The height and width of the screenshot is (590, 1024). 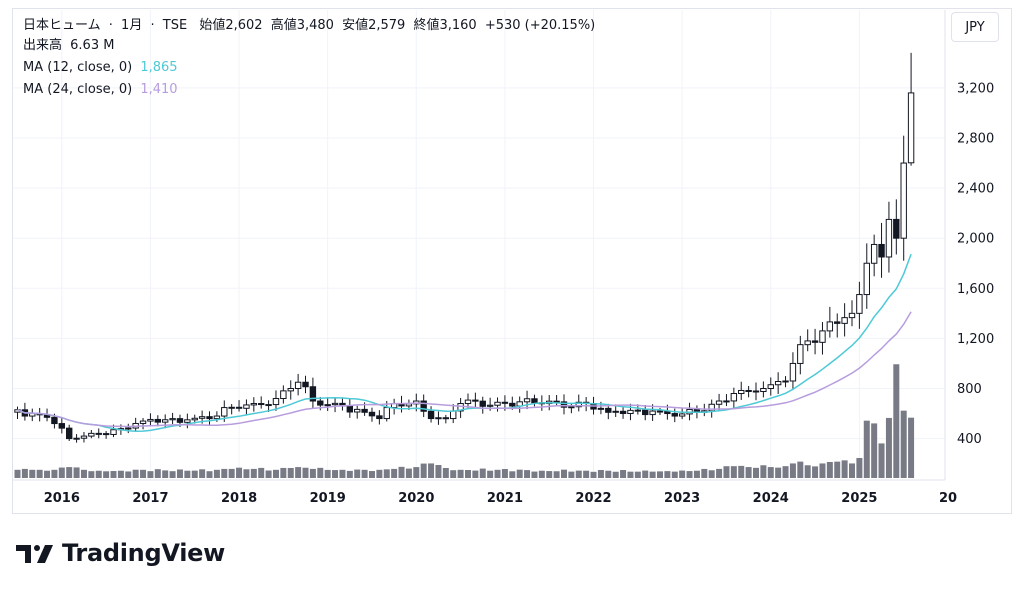 What do you see at coordinates (152, 25) in the screenshot?
I see `sep-2: ·` at bounding box center [152, 25].